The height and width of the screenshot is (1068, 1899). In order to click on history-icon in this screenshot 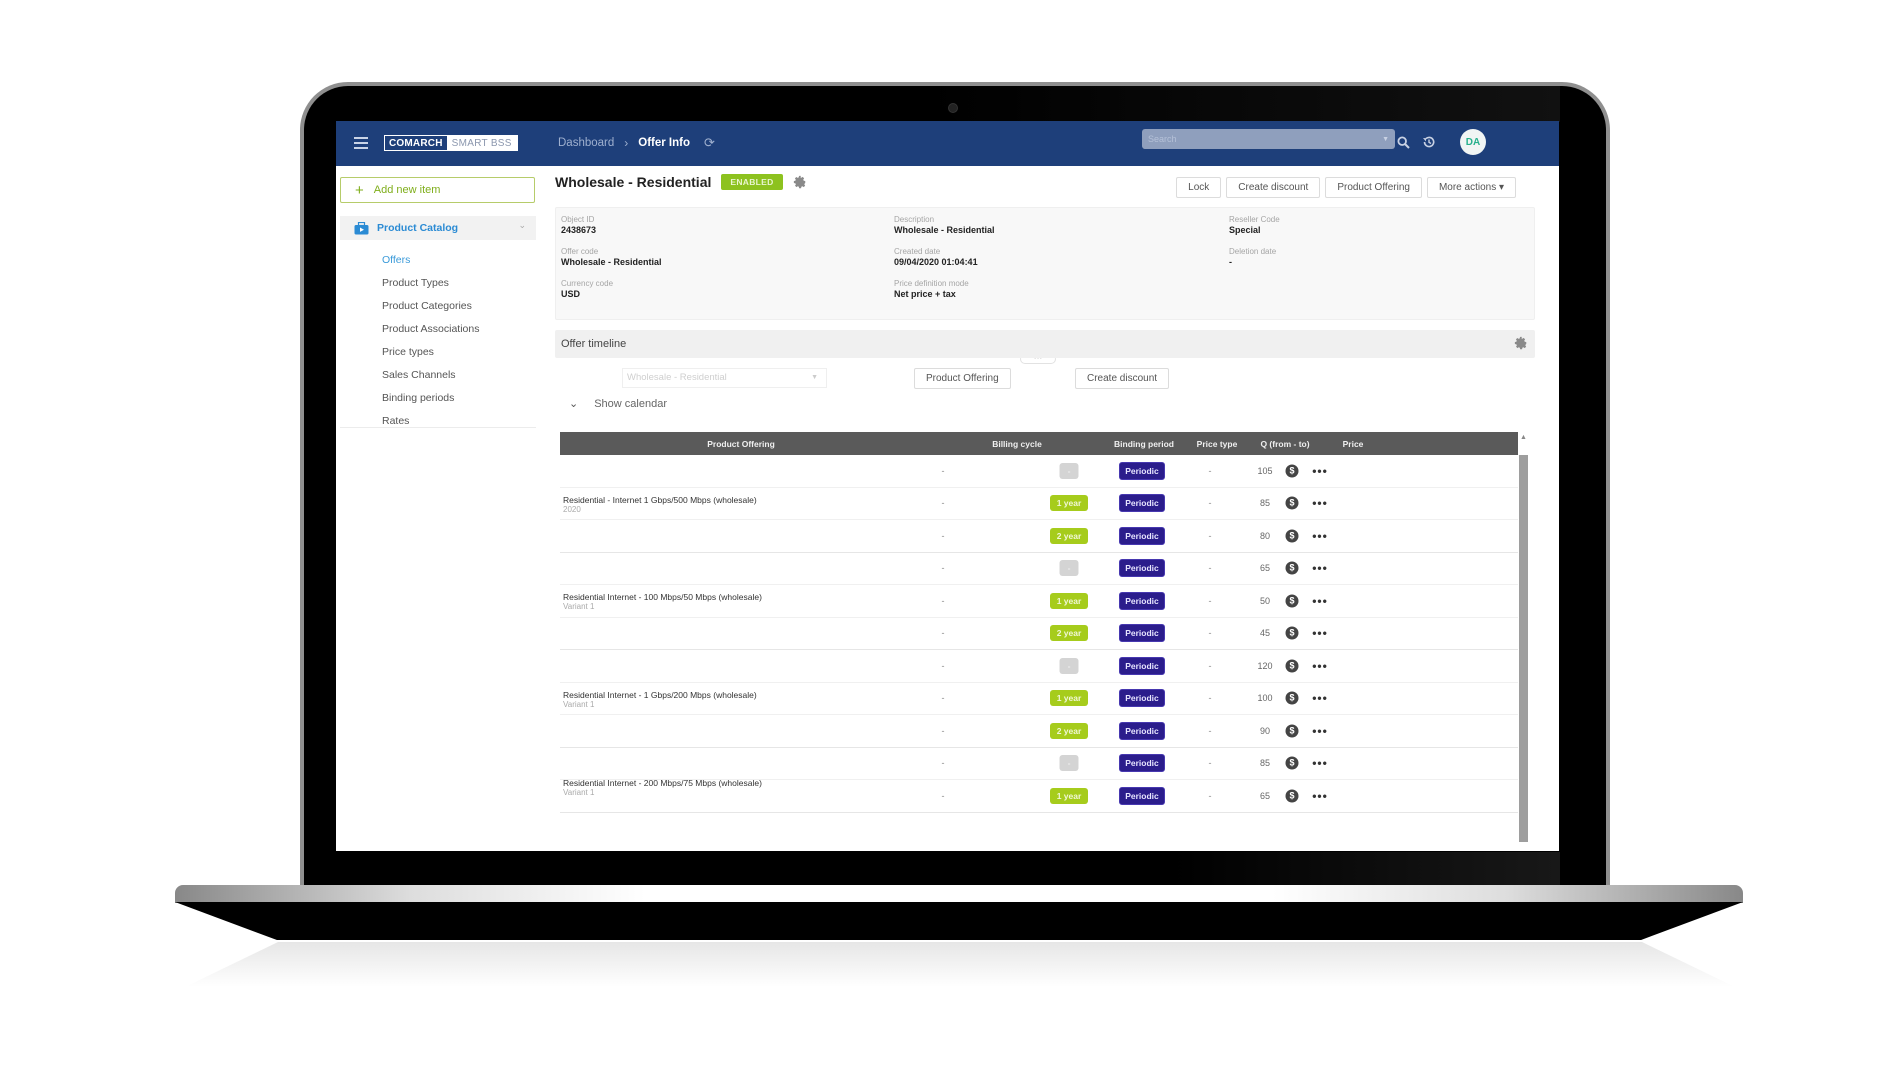, I will do `click(1429, 142)`.